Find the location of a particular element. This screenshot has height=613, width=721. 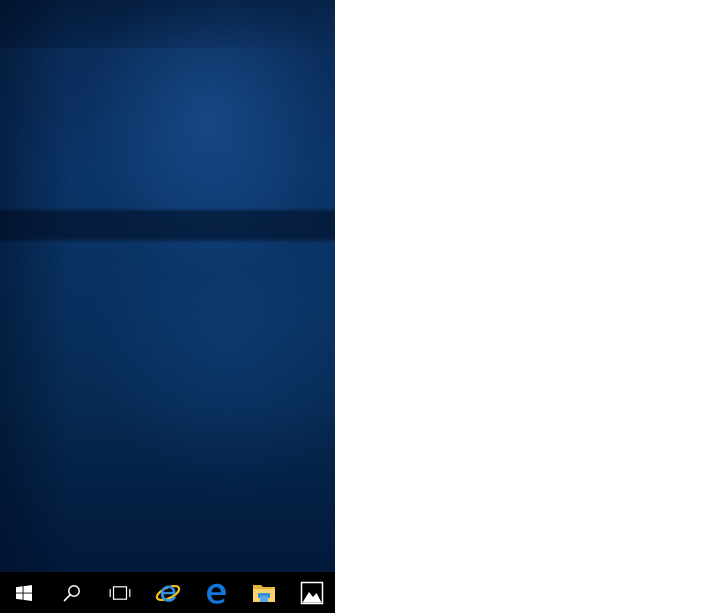

photos-icon is located at coordinates (312, 592).